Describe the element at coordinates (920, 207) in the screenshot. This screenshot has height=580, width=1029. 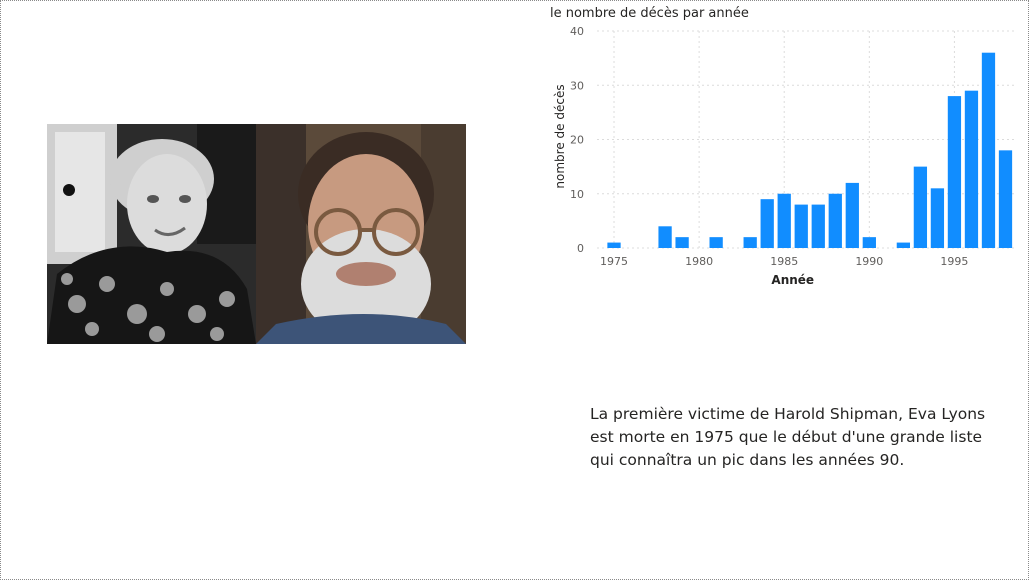
I see `bar-1993` at that location.